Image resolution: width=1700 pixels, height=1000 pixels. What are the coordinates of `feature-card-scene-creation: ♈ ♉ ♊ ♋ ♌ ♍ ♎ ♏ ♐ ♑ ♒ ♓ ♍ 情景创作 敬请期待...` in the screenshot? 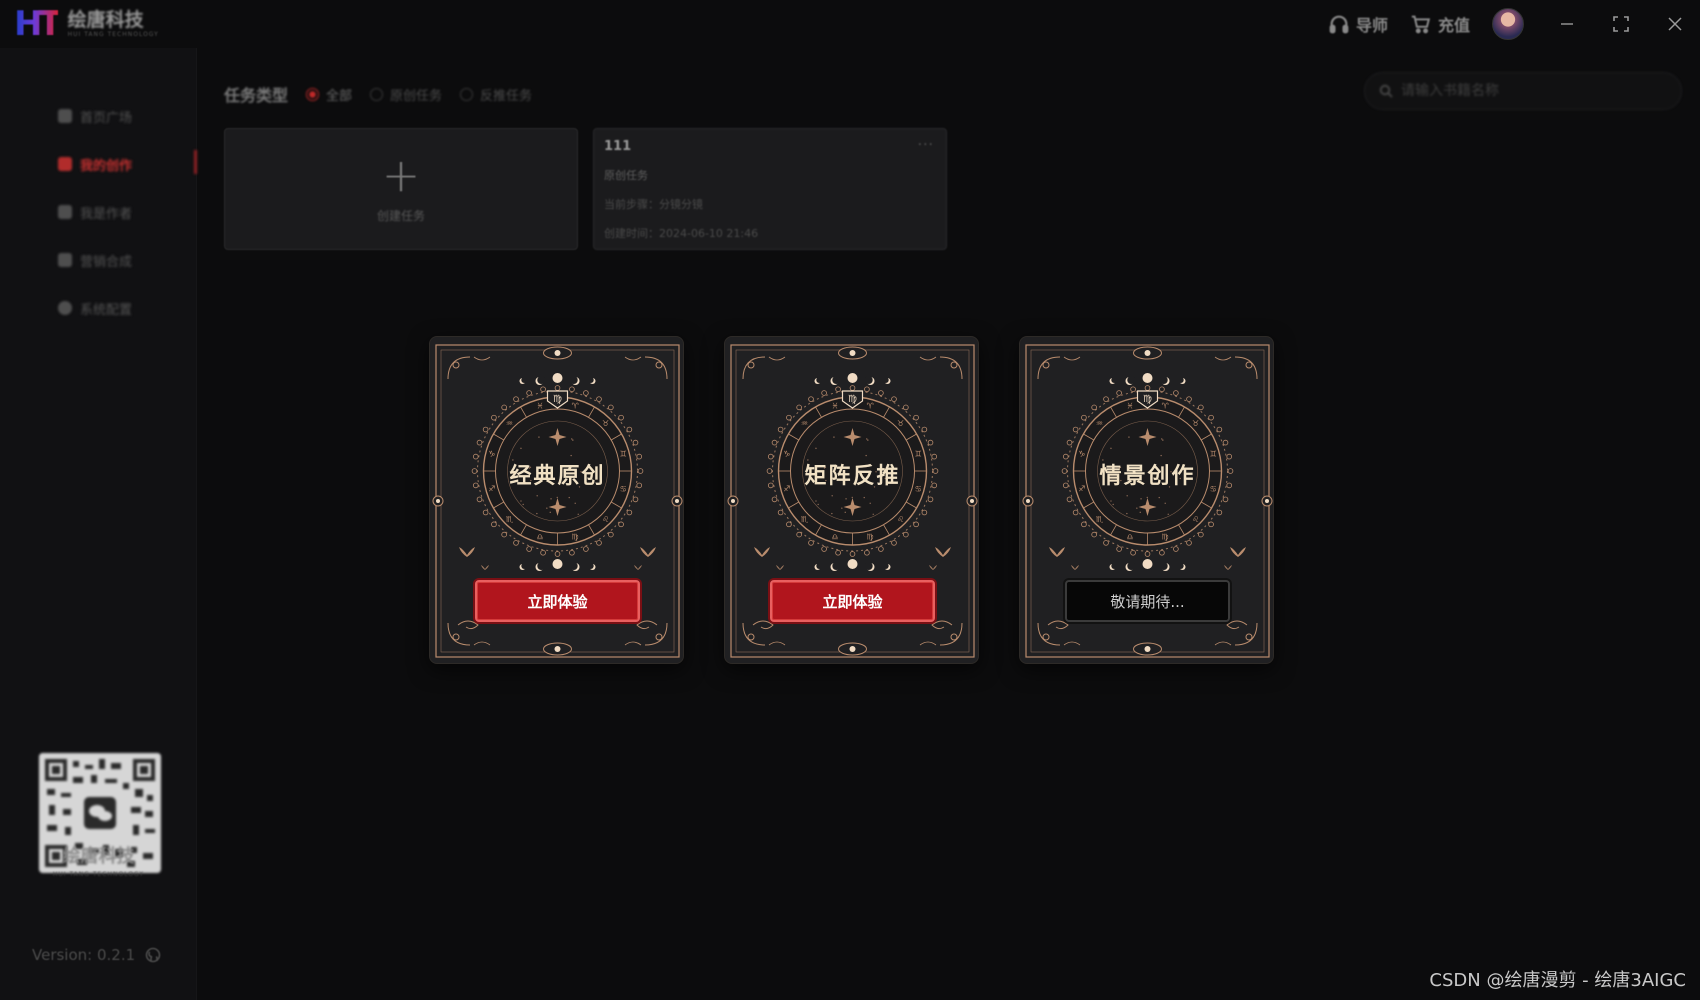 It's located at (1146, 500).